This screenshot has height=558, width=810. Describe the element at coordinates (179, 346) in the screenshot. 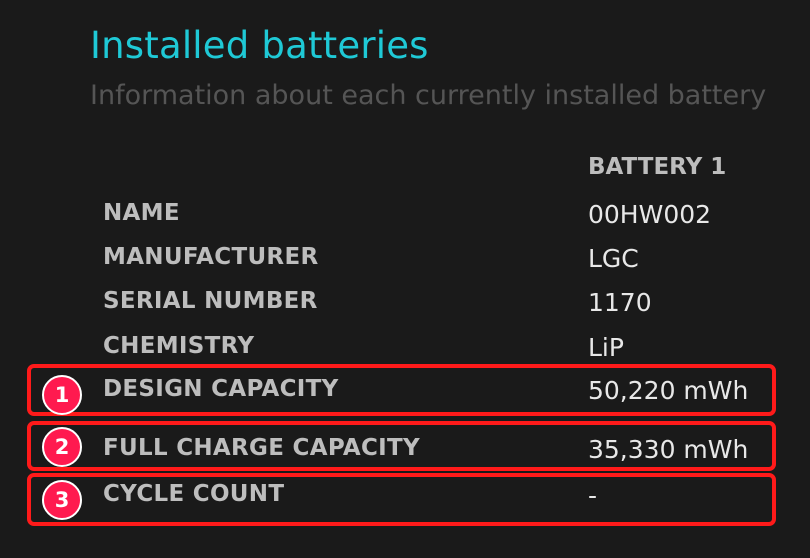

I see `row-label: CHEMISTRY` at that location.